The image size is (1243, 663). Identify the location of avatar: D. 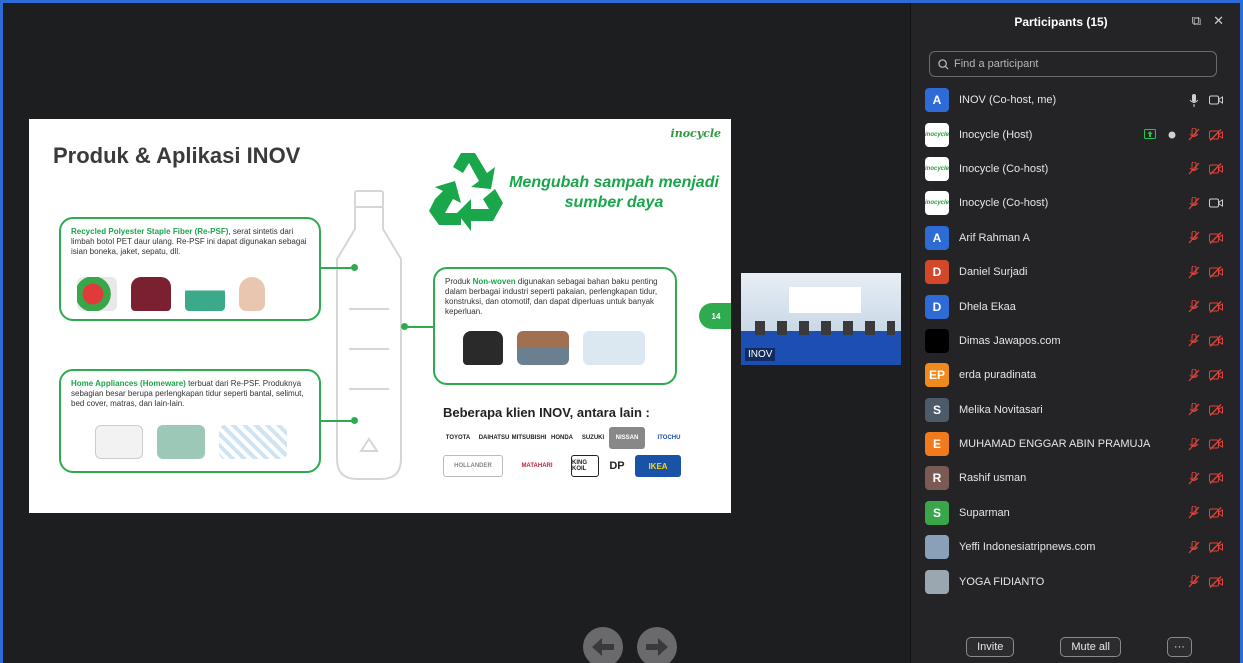
(937, 272).